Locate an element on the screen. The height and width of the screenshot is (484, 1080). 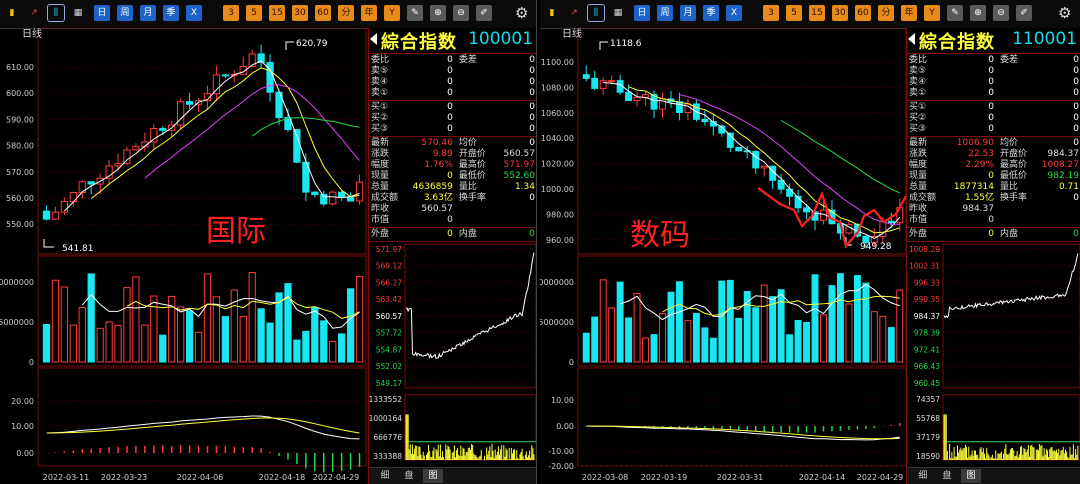
quote-label-2: 最低价 is located at coordinates (472, 176).